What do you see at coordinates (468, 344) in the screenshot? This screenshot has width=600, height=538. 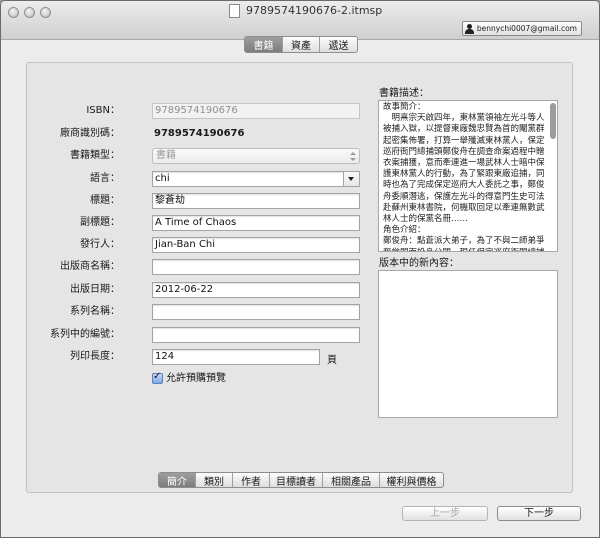 I see `new-content-textarea` at bounding box center [468, 344].